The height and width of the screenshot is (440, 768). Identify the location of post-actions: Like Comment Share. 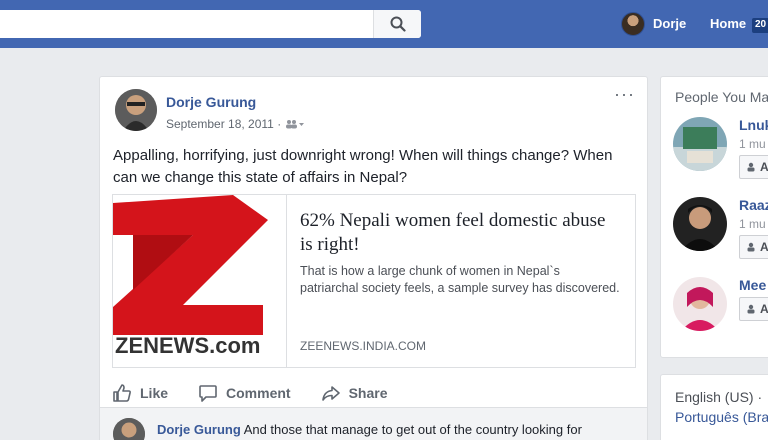
(374, 393).